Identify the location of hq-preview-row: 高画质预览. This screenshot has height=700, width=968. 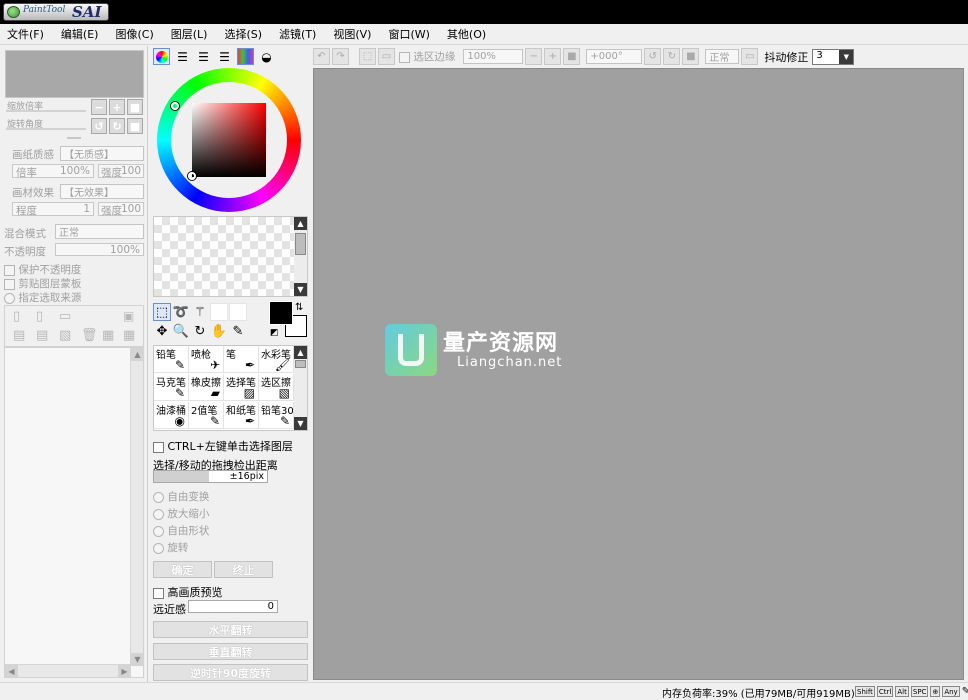
(188, 592).